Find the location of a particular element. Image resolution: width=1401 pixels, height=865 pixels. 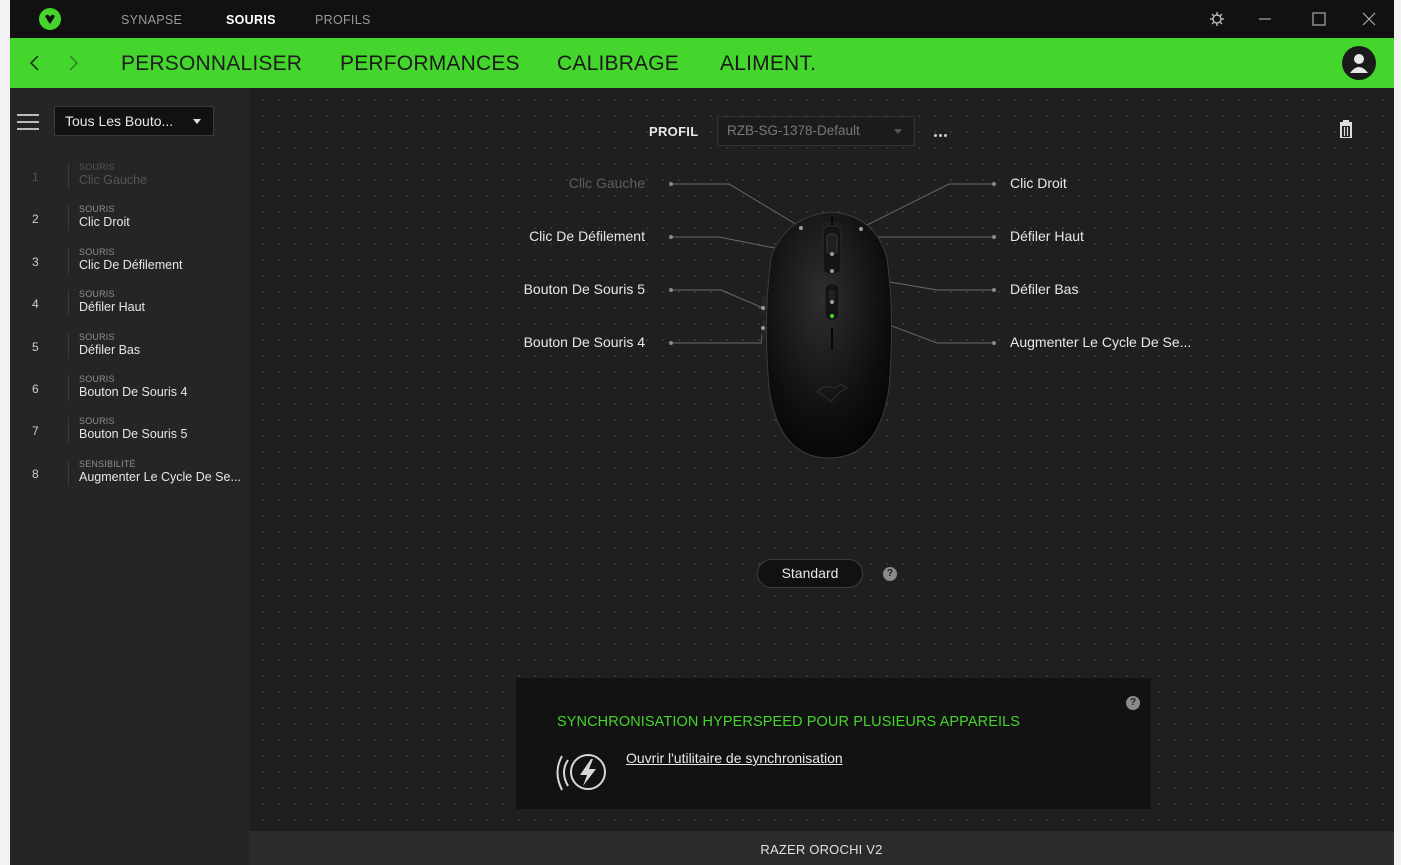

title-bar: SYNAPSE SOURIS PROFILS is located at coordinates (702, 19).